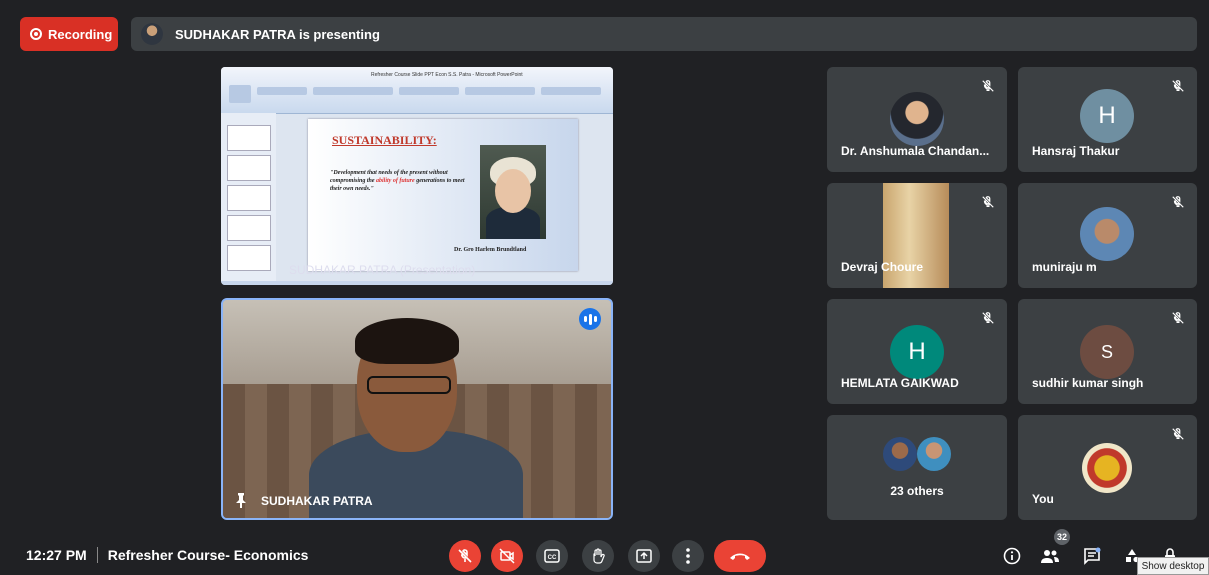  I want to click on participant-tile-muniraju: muniraju m, so click(1107, 235).